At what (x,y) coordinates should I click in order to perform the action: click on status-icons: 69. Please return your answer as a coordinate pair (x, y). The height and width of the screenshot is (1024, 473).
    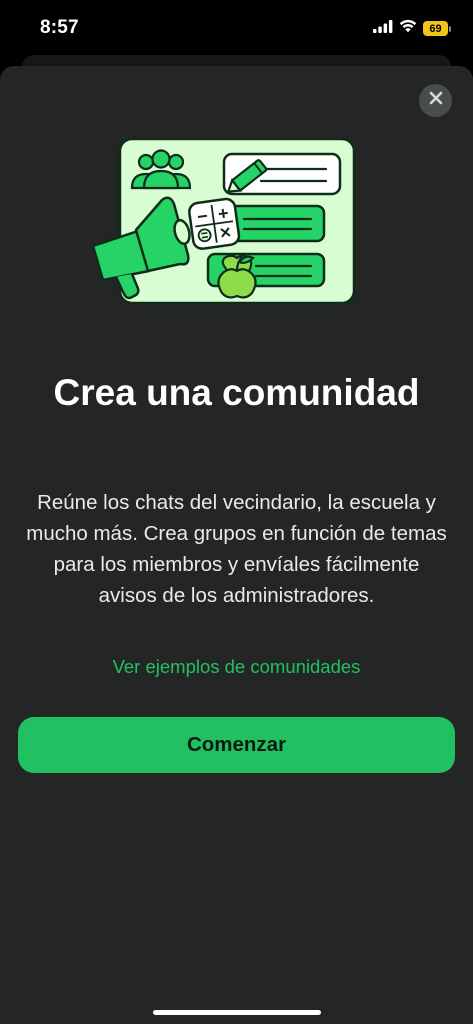
    Looking at the image, I should click on (412, 28).